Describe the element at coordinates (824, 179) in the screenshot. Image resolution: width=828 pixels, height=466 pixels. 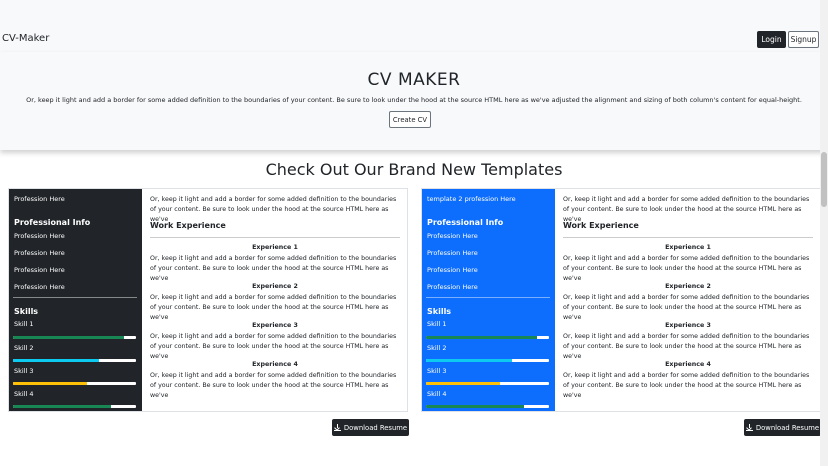
I see `scrollbar-thumb` at that location.